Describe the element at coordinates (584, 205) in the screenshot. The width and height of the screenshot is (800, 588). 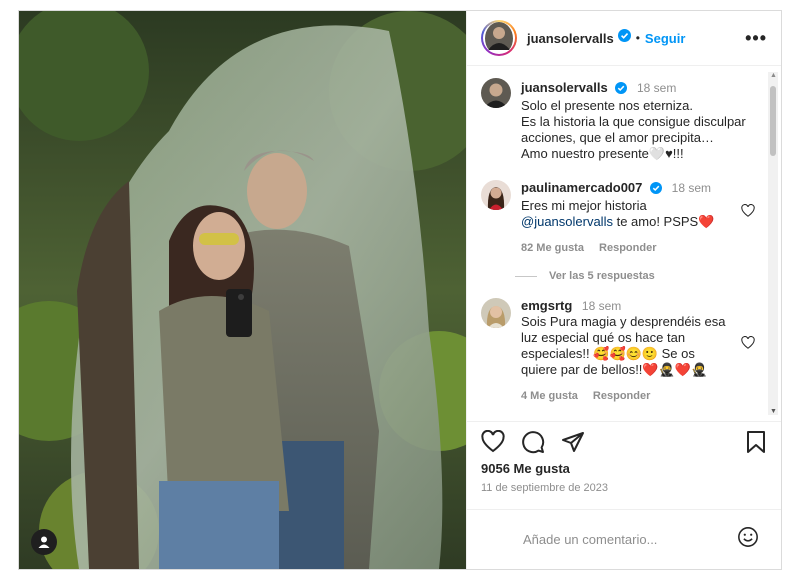
I see `comment-text: Eres mi mejor historia` at that location.